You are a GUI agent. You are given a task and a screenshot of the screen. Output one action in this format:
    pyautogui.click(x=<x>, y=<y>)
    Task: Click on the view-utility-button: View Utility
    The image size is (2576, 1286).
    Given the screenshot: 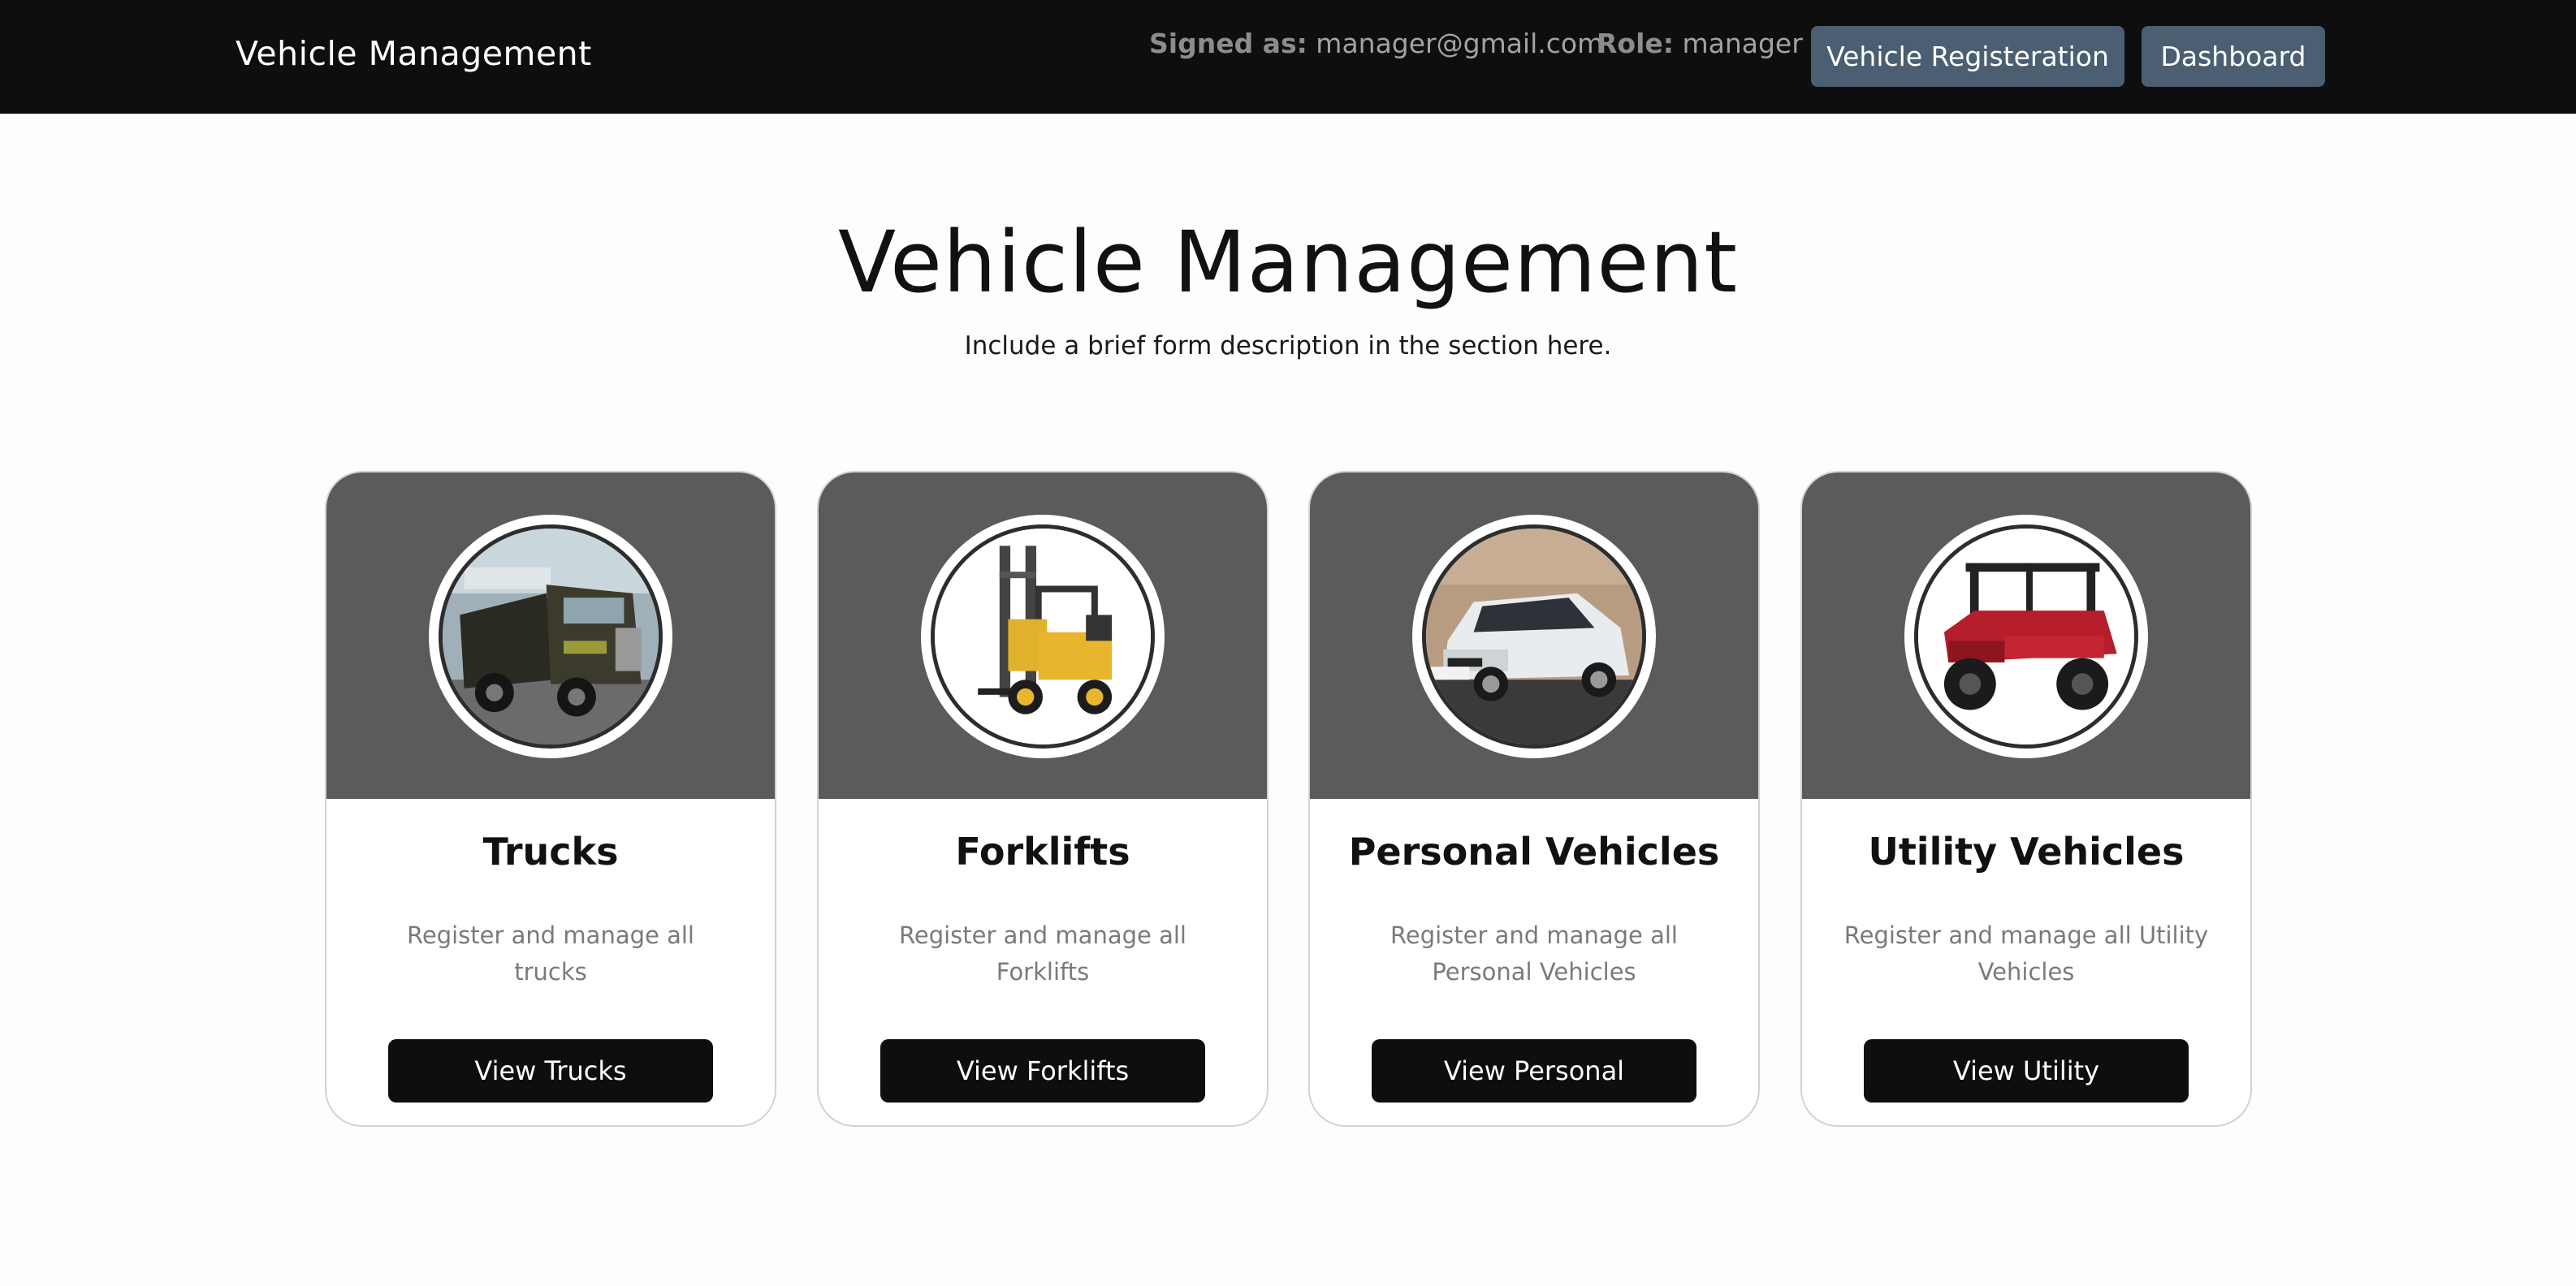 What is the action you would take?
    pyautogui.click(x=2027, y=1071)
    